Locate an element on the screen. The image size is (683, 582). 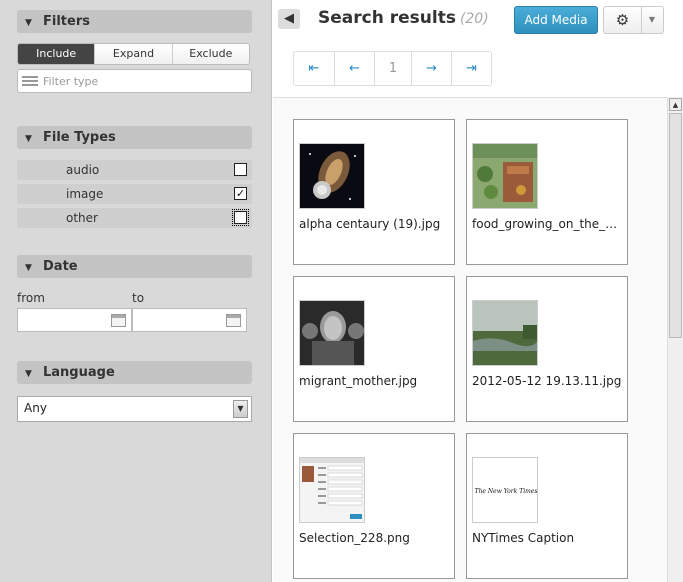
current-page: 1 is located at coordinates (392, 68).